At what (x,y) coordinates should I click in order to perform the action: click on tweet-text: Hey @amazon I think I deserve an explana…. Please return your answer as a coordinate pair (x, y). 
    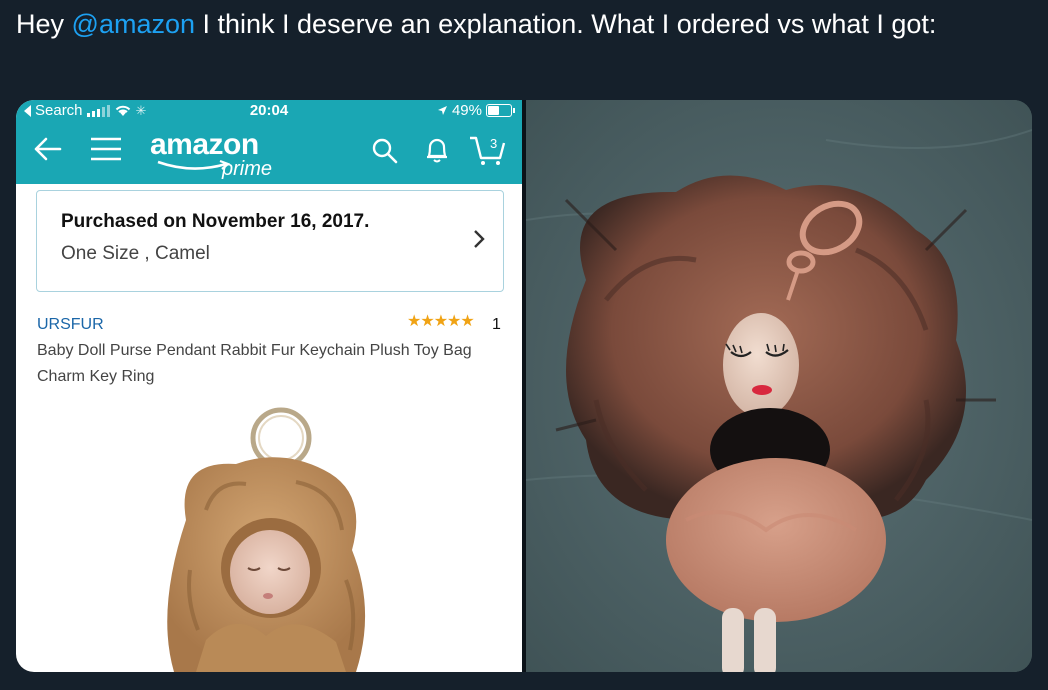
    Looking at the image, I should click on (521, 24).